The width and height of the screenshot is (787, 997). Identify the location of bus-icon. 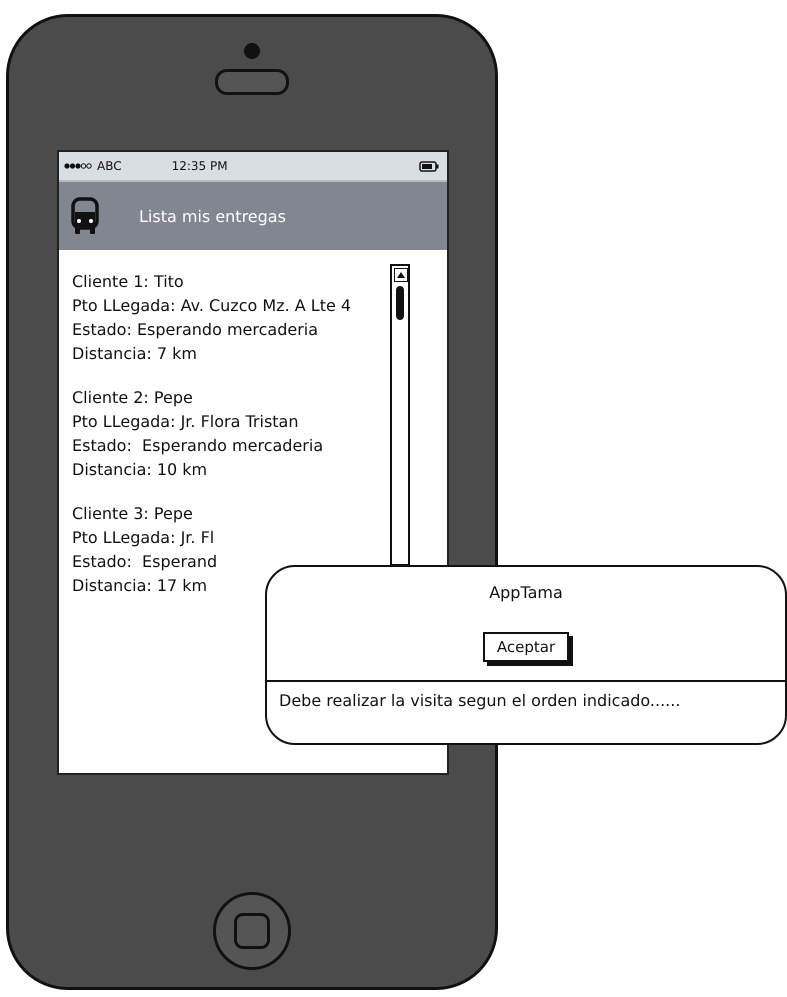
(85, 216).